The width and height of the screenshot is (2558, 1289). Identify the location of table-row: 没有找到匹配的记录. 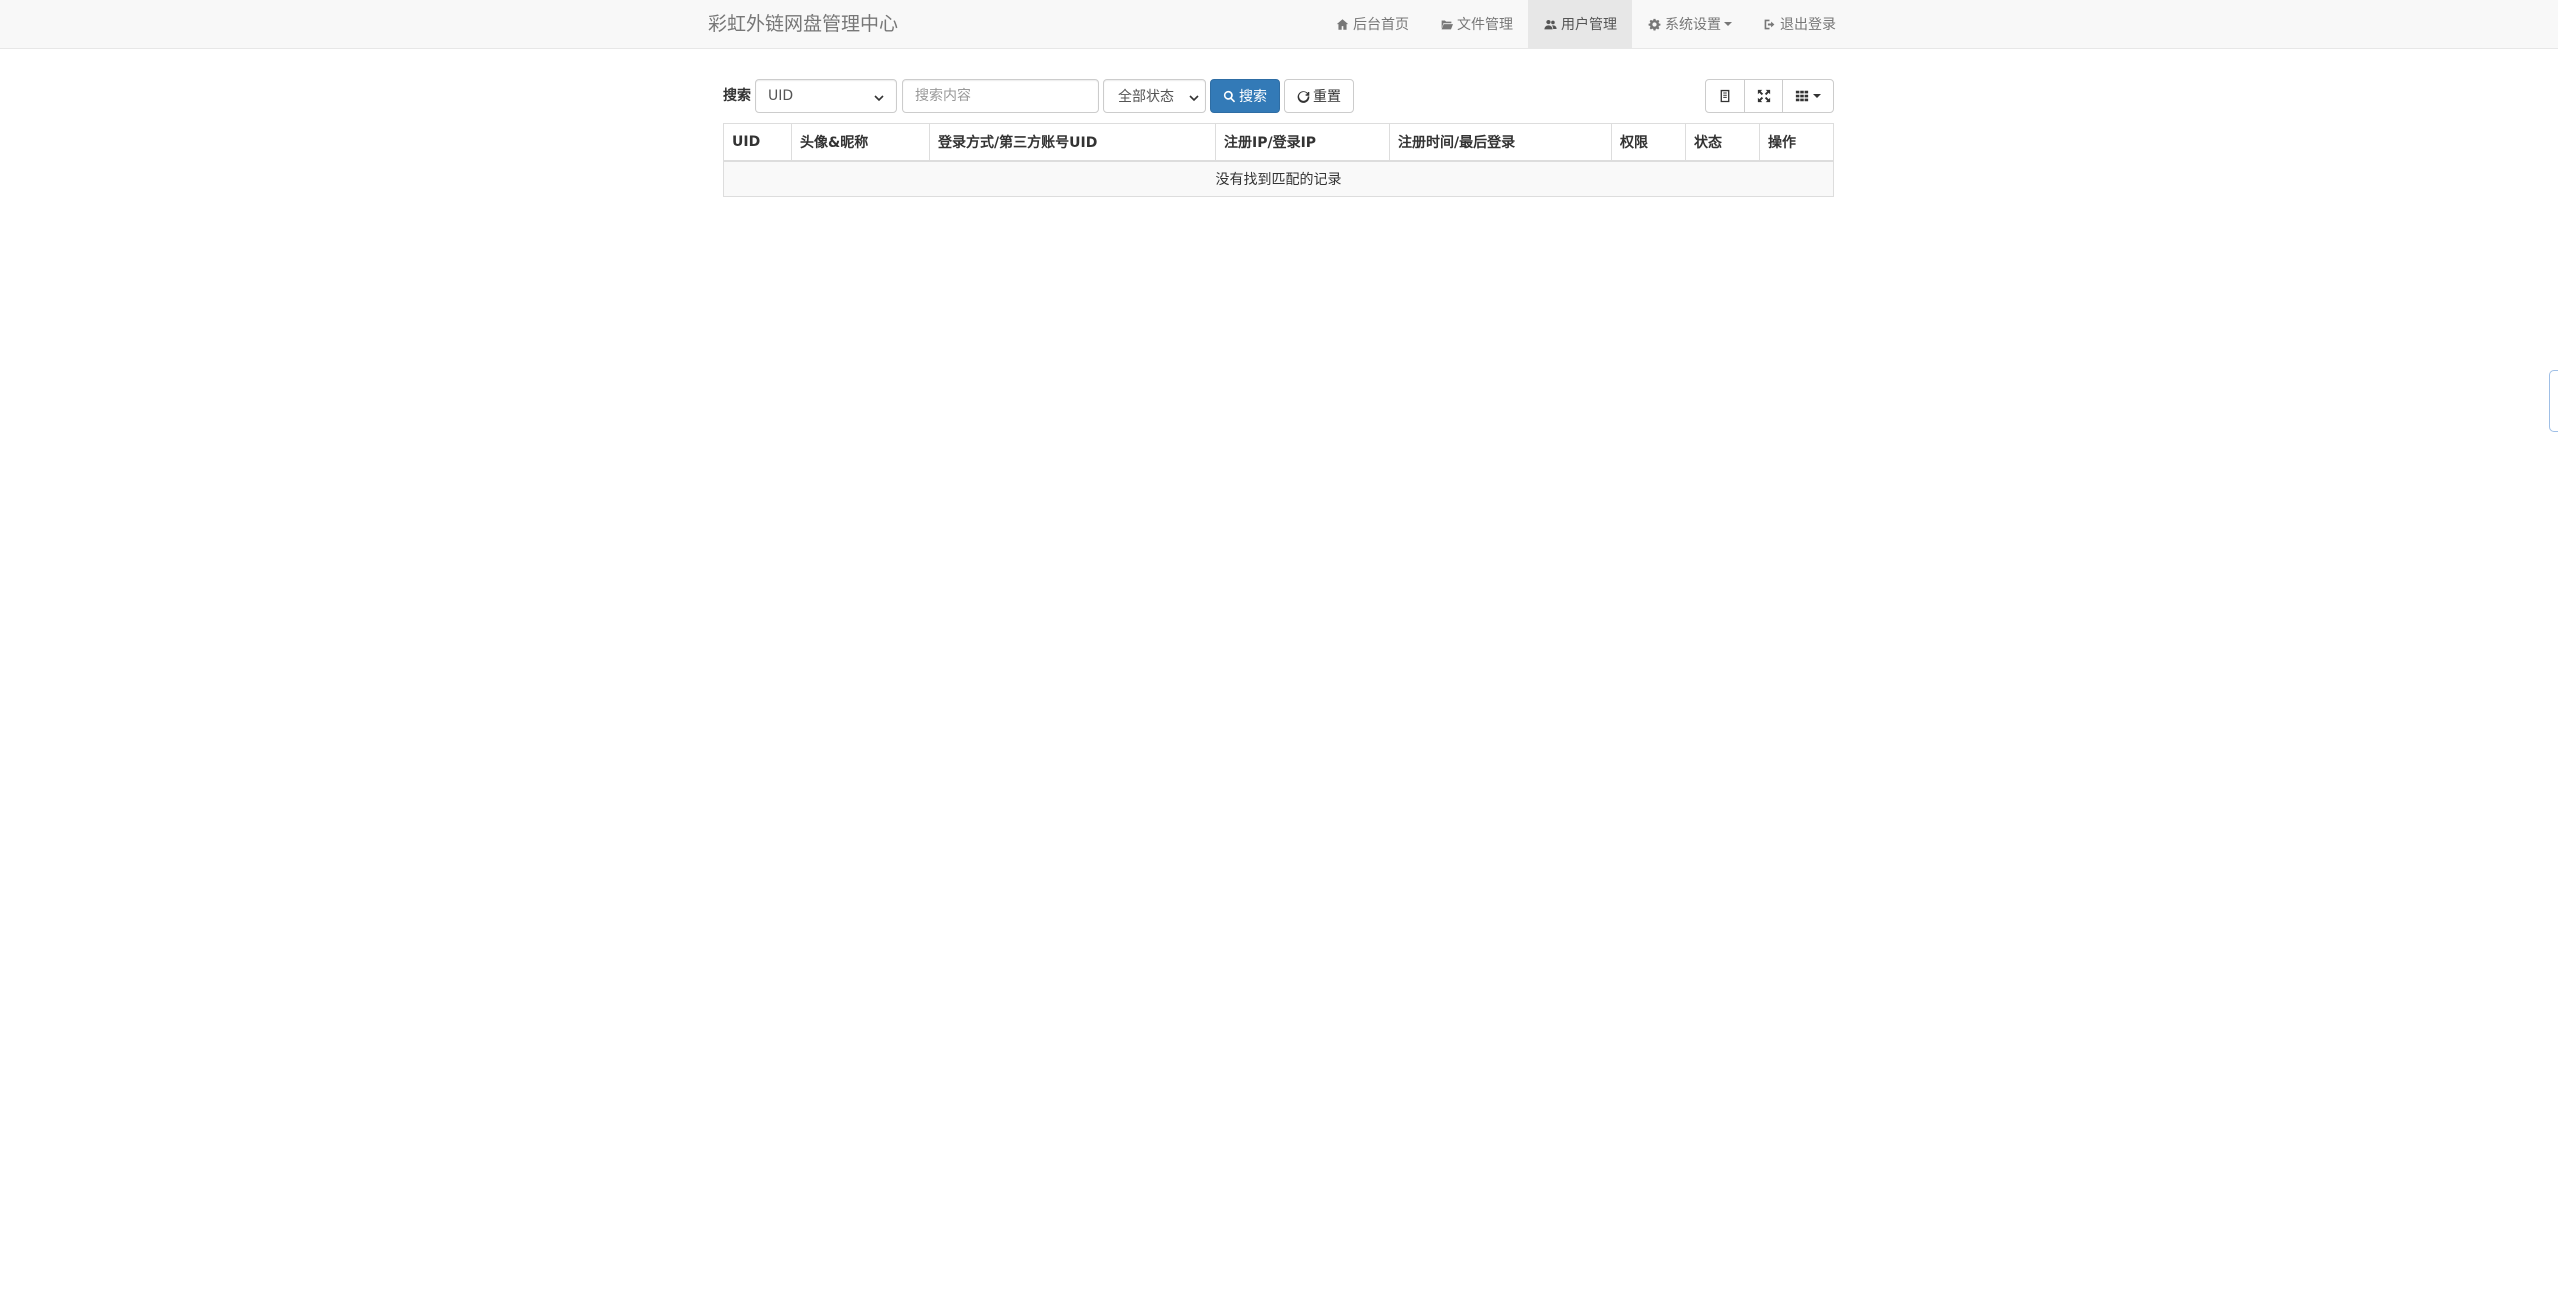
(1278, 178).